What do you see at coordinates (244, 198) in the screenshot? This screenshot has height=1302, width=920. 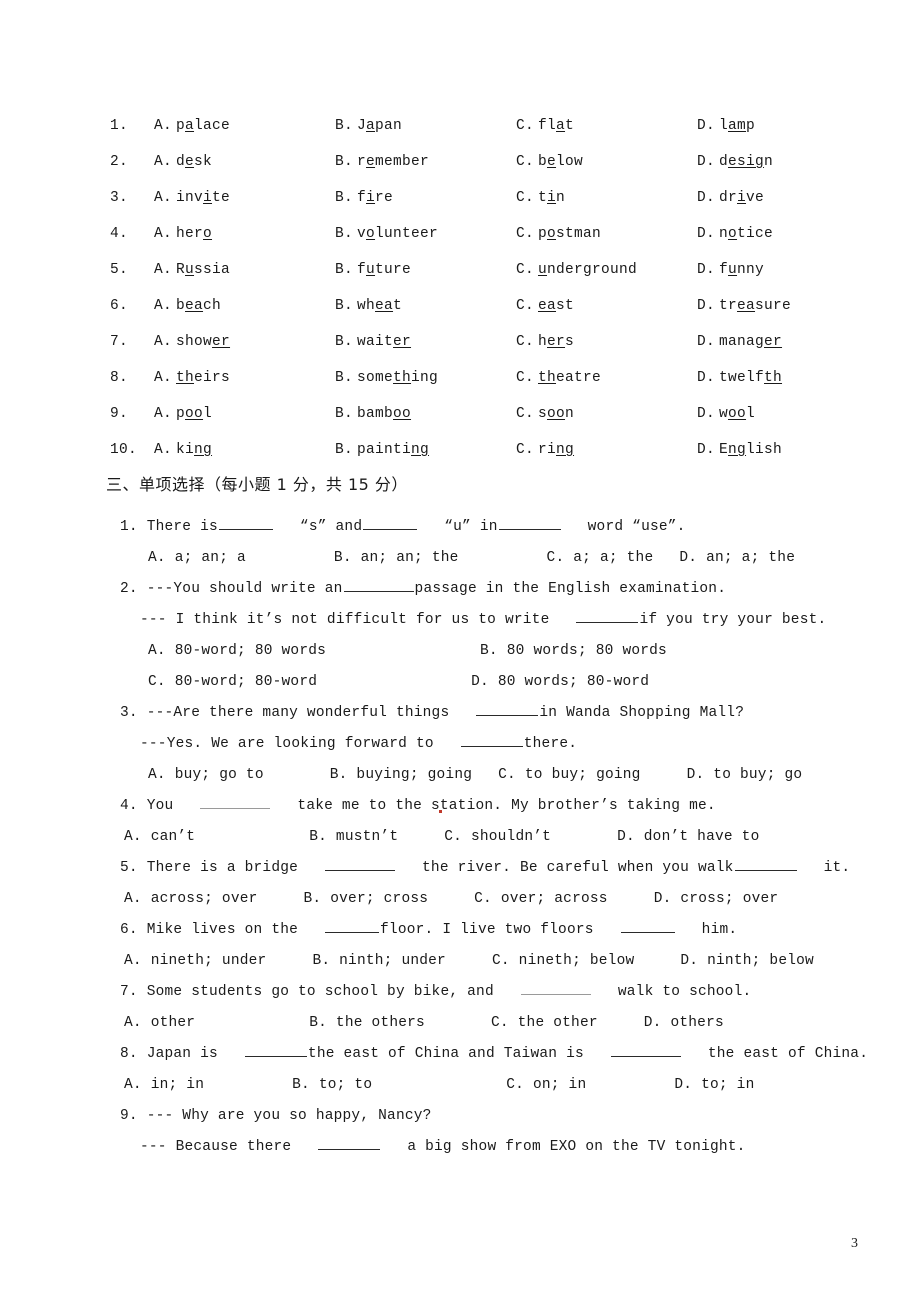 I see `word-option: A. invite` at bounding box center [244, 198].